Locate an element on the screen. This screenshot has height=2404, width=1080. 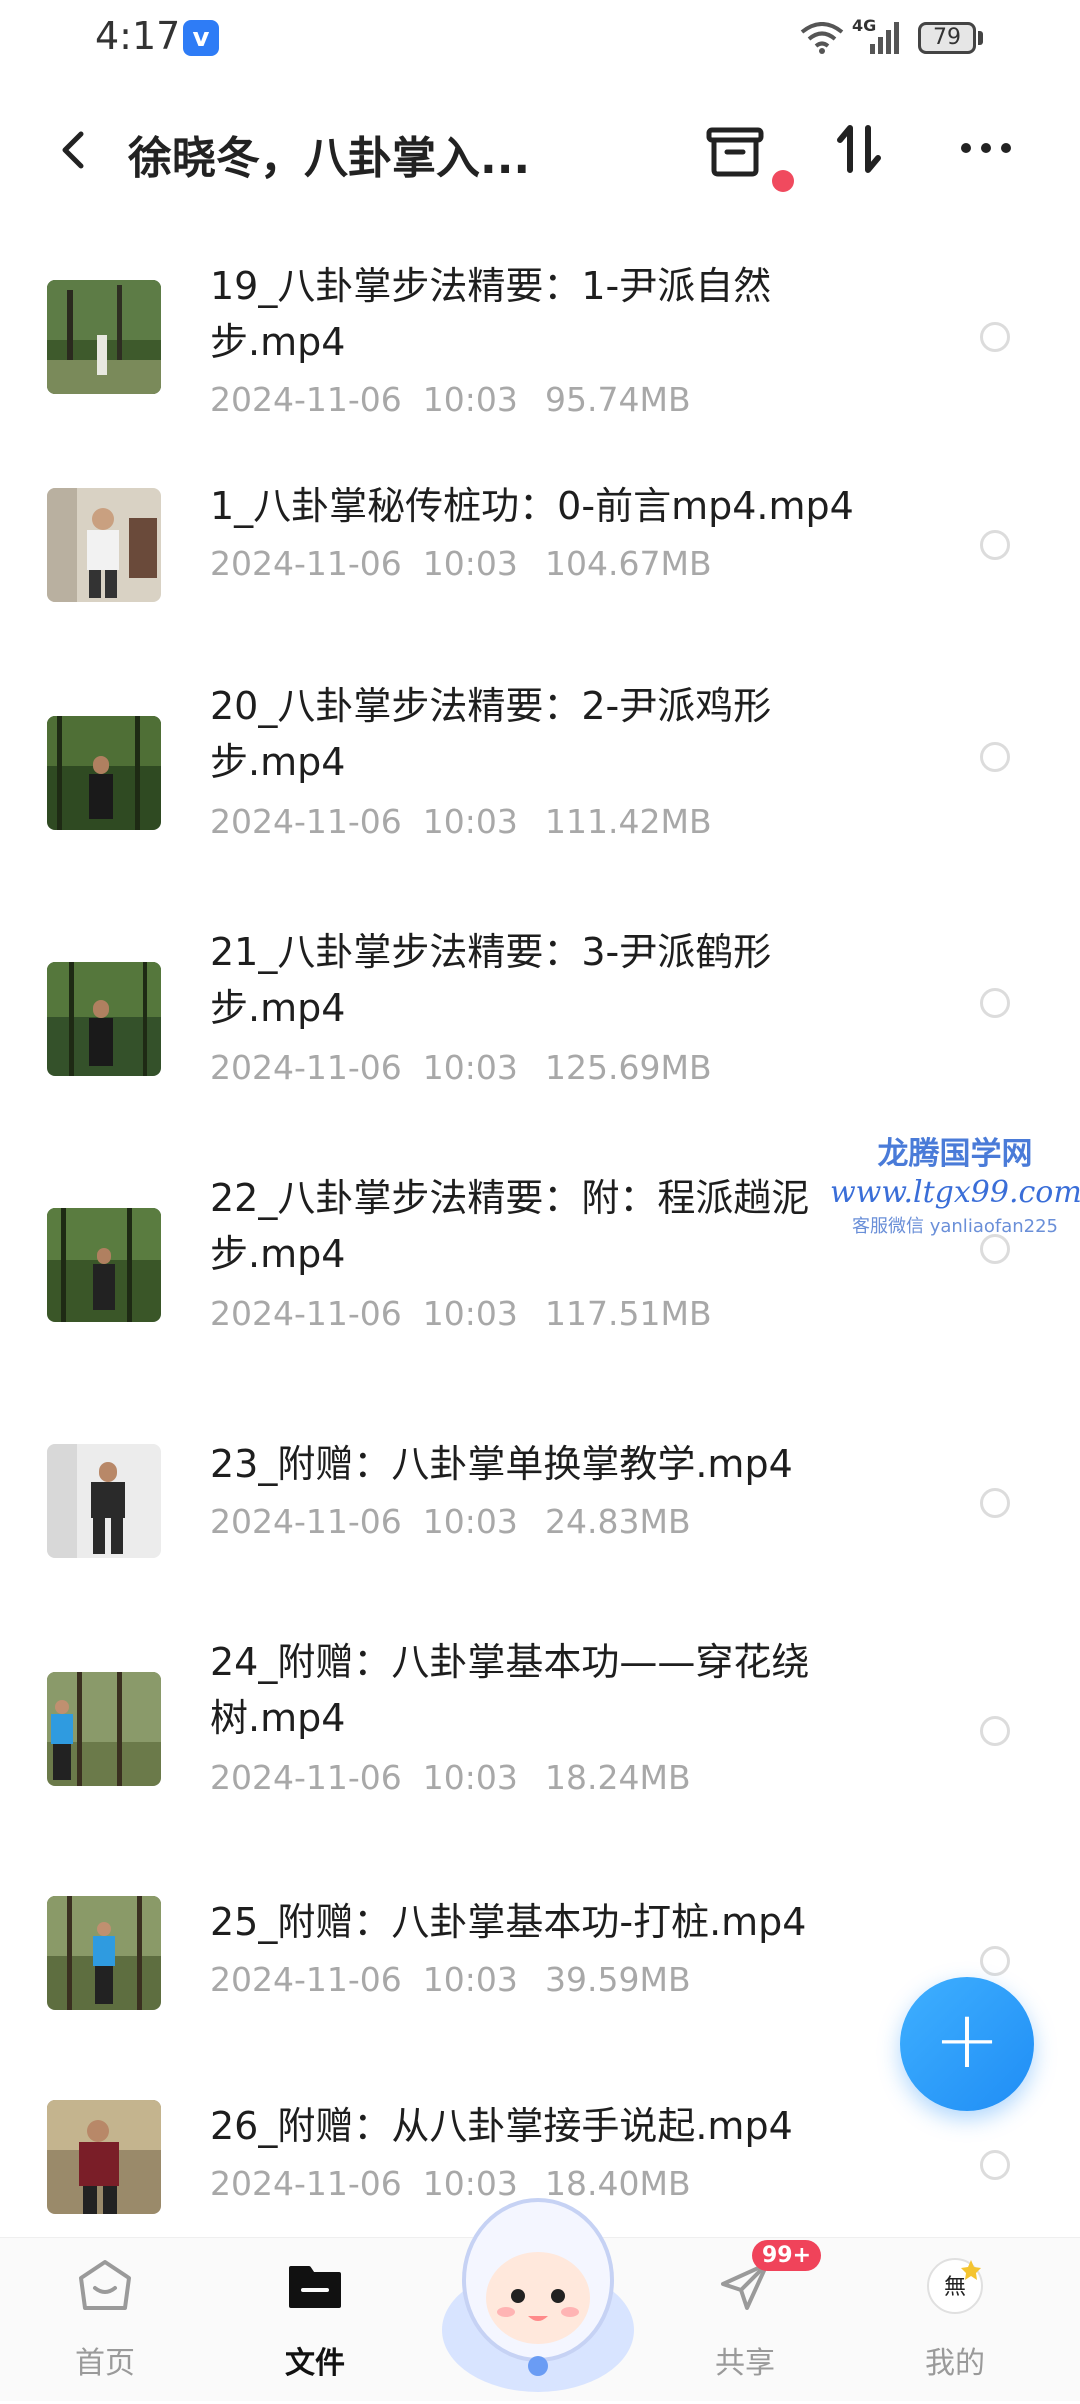
nav-files: 文件 is located at coordinates (315, 2319).